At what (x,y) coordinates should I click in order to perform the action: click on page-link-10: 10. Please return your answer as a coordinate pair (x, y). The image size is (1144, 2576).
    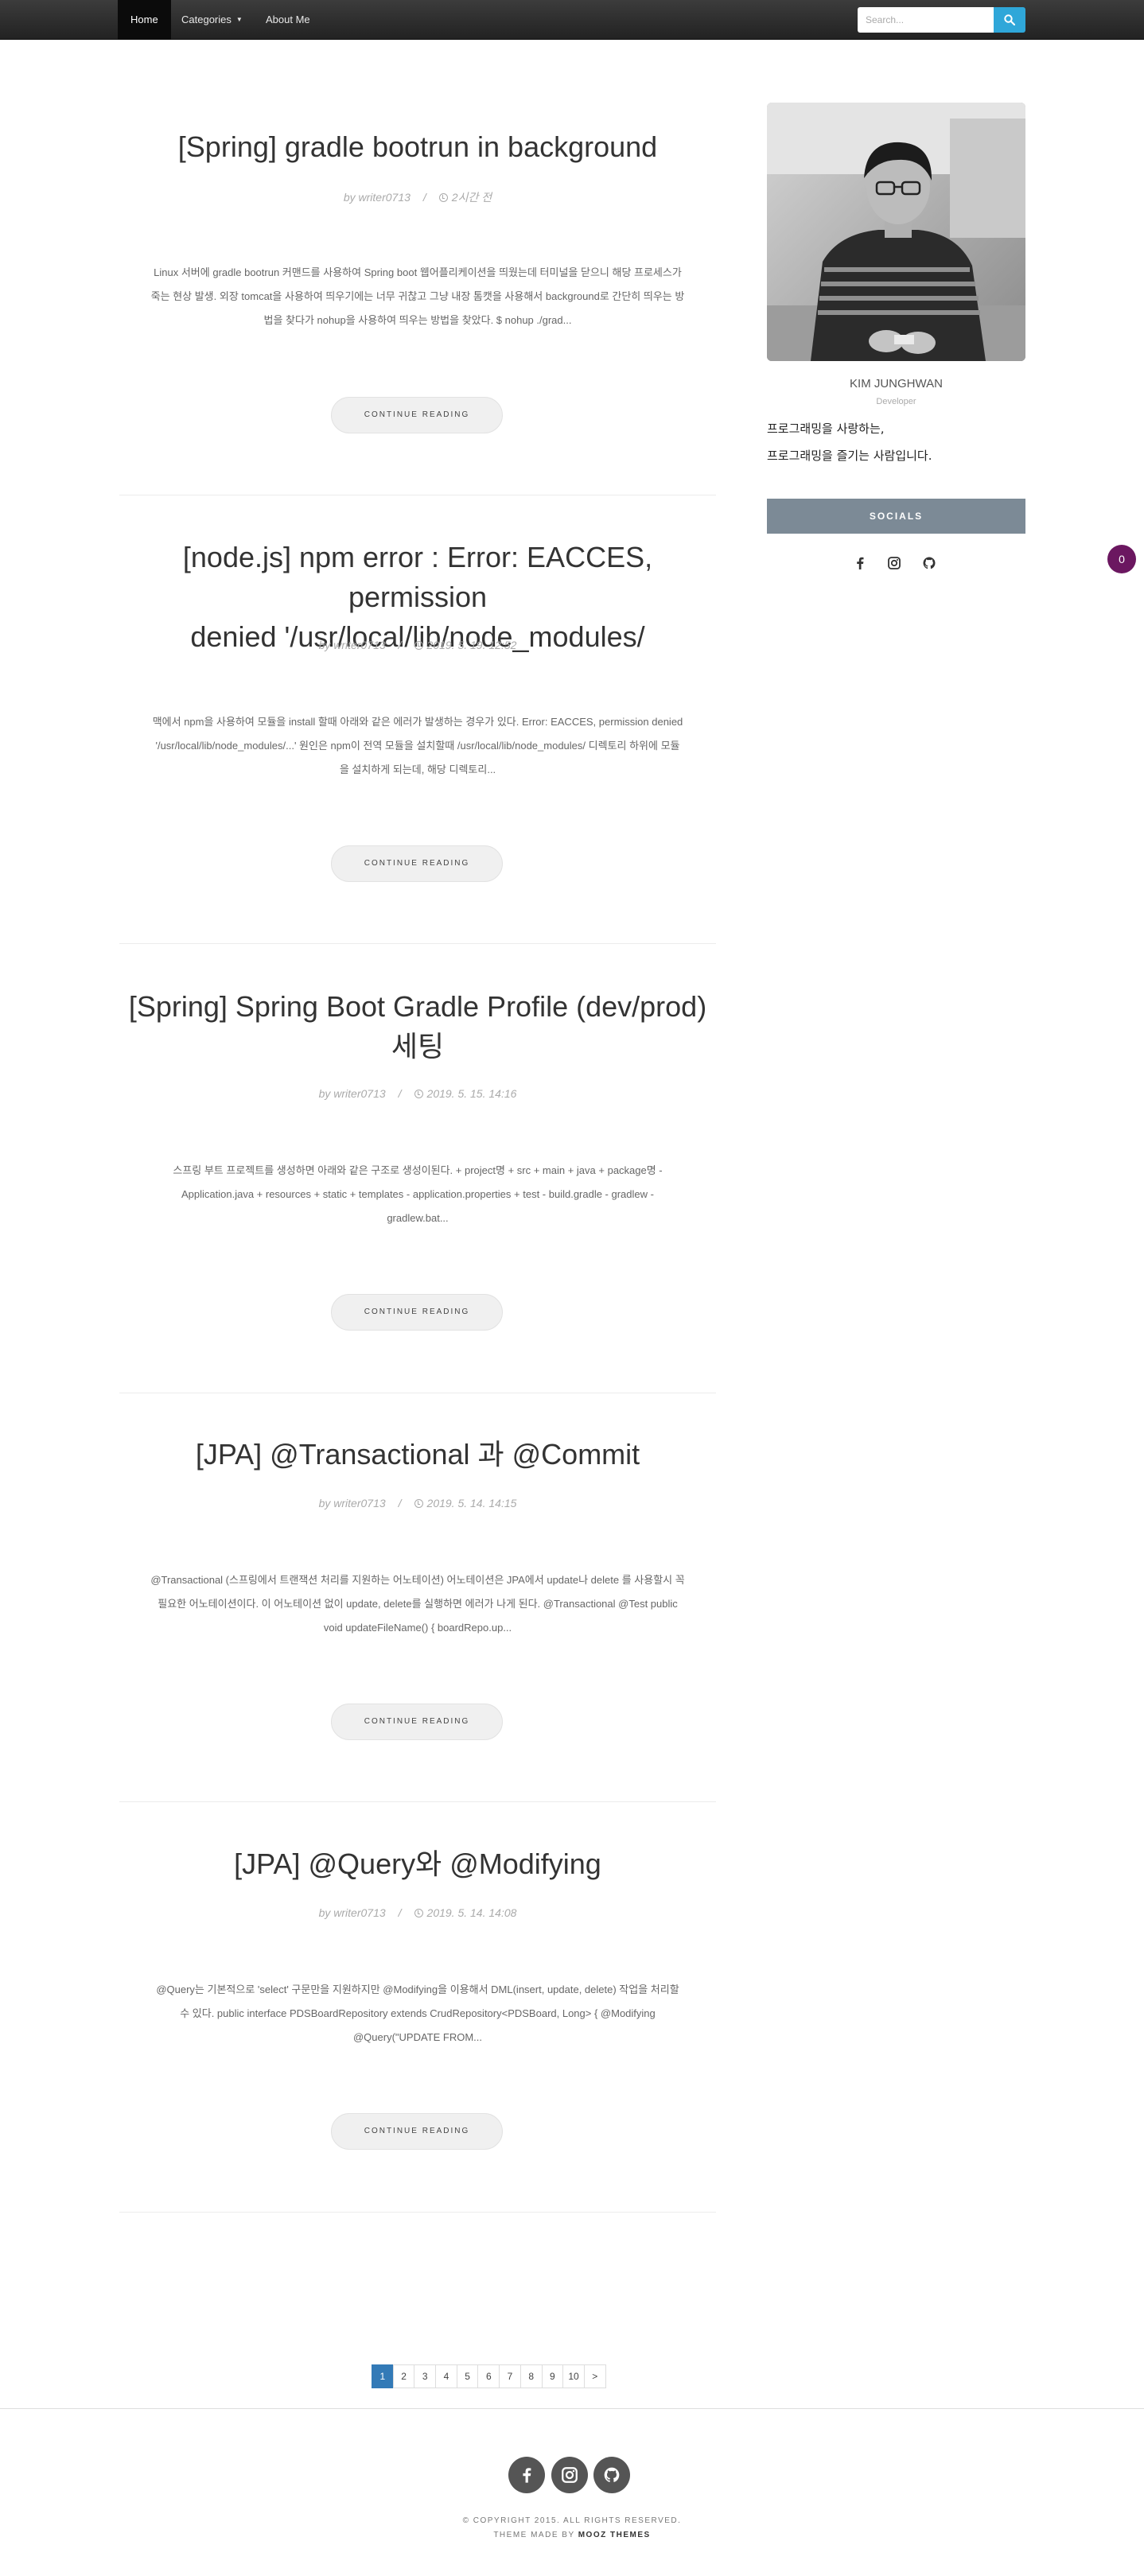
    Looking at the image, I should click on (574, 2376).